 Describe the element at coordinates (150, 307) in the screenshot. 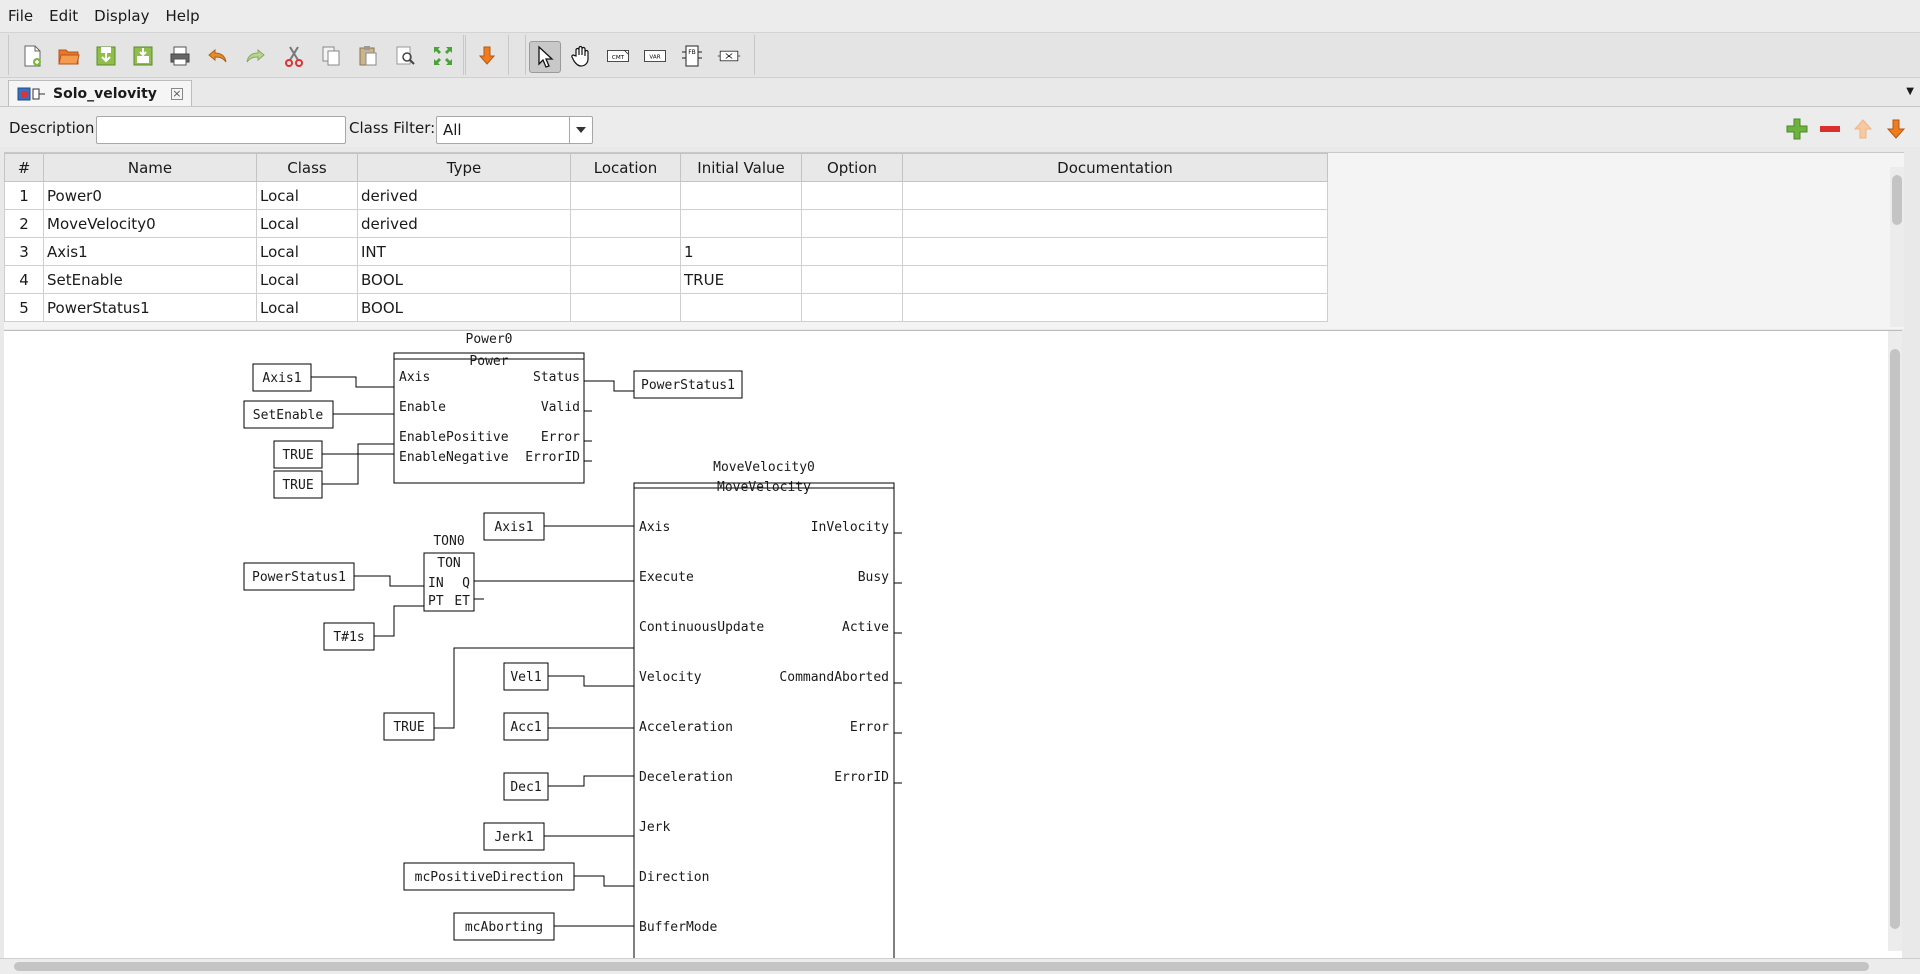

I see `name-cell: PowerStatus1` at that location.